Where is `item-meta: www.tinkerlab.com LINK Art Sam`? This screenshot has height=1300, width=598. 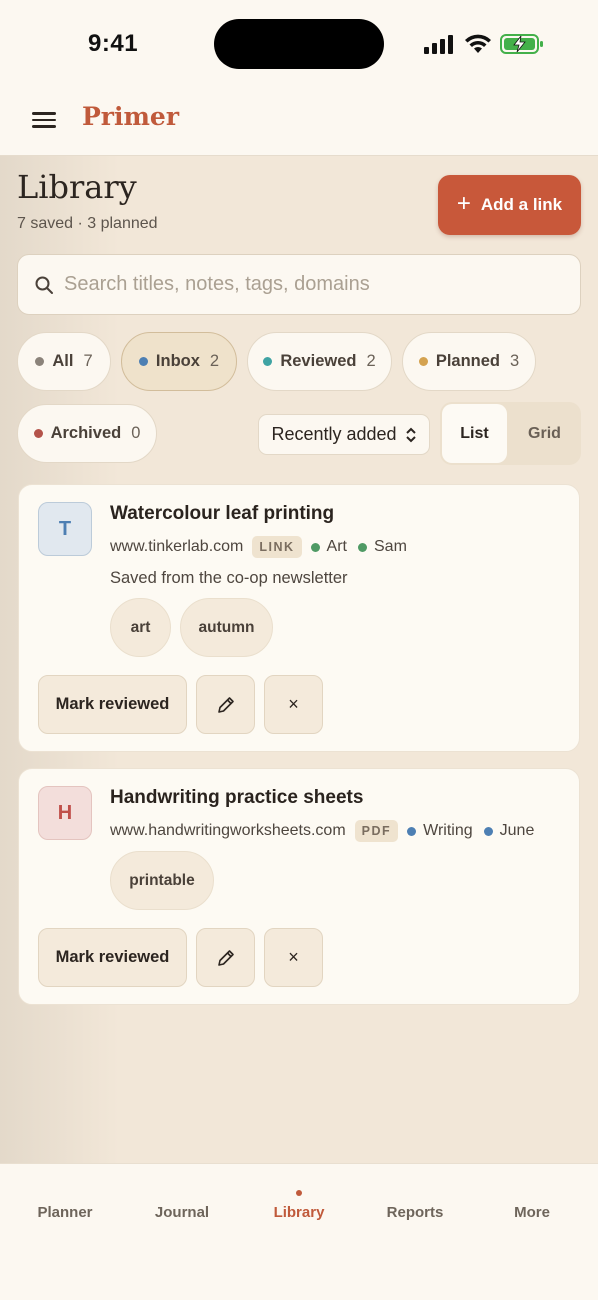 item-meta: www.tinkerlab.com LINK Art Sam is located at coordinates (258, 547).